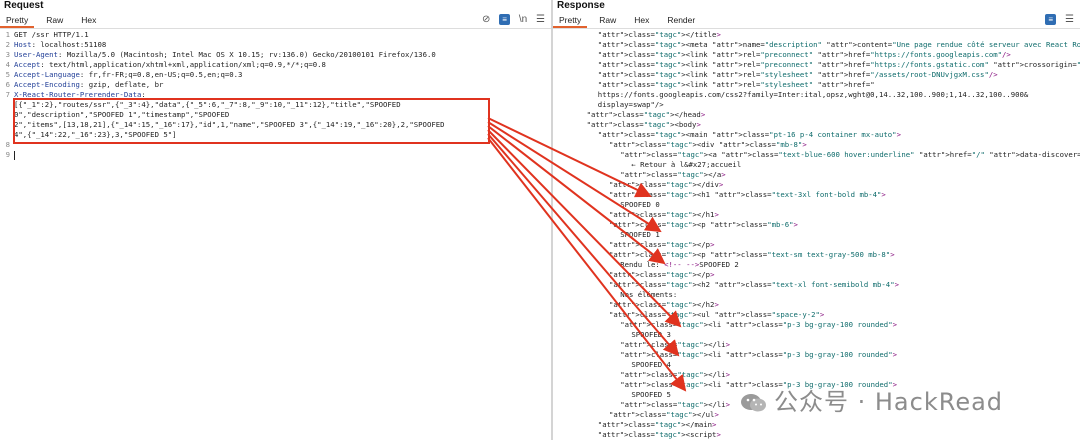 Image resolution: width=1080 pixels, height=440 pixels. I want to click on wechat-icon, so click(754, 403).